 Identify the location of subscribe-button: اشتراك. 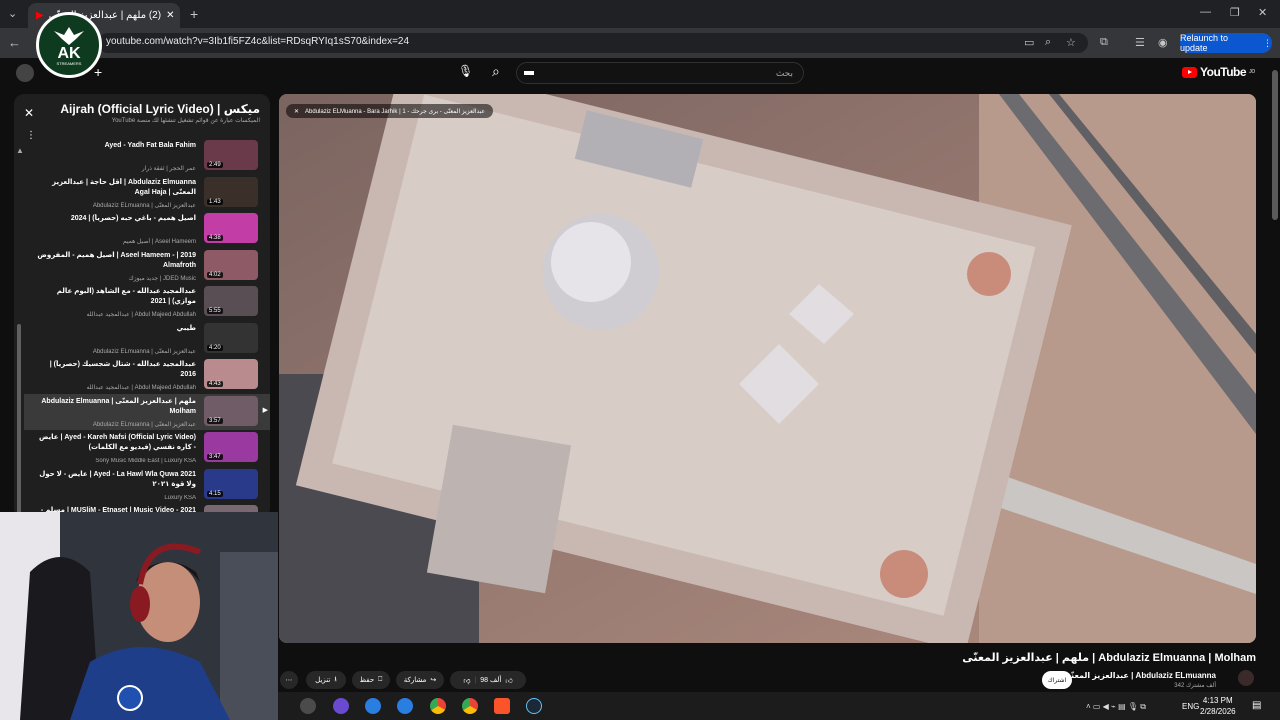
(1057, 680).